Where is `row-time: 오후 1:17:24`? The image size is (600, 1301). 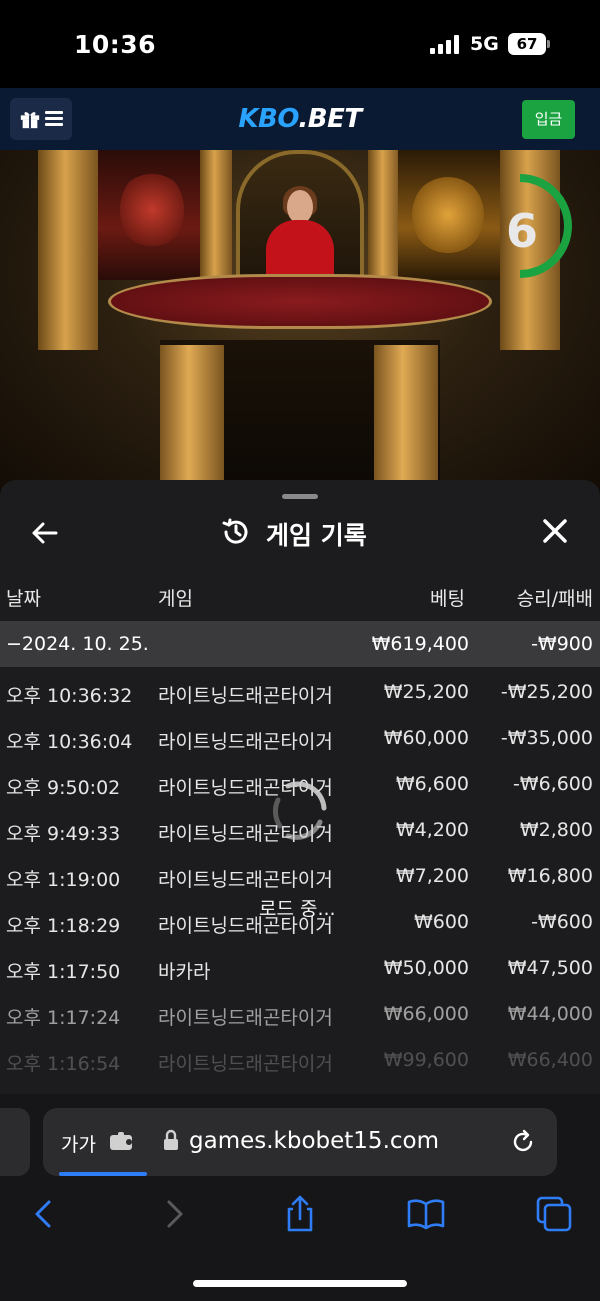
row-time: 오후 1:17:24 is located at coordinates (63, 1018).